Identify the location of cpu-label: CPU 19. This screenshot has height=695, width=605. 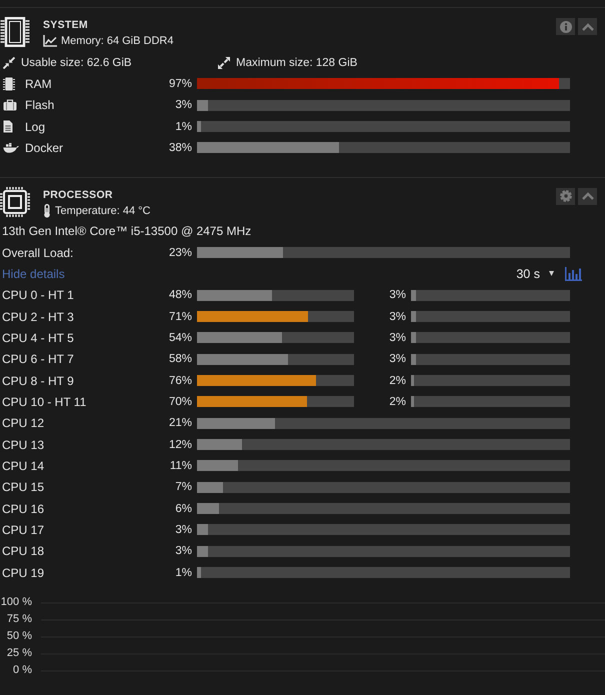
(24, 573).